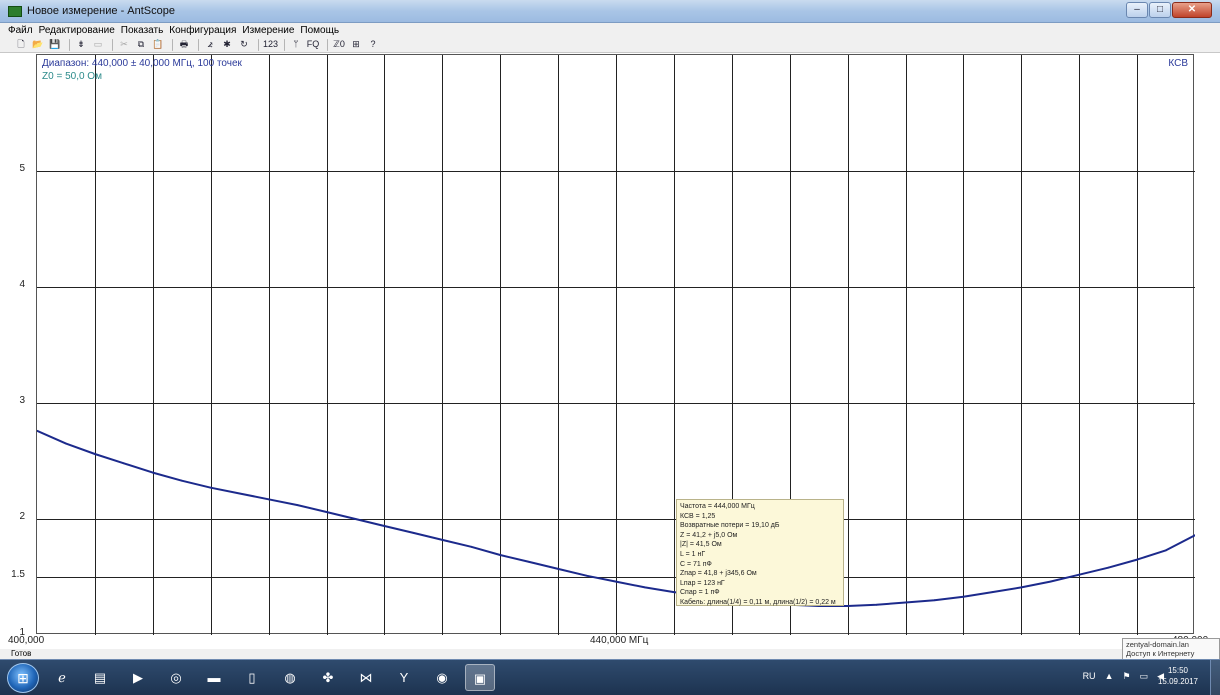 The image size is (1220, 695). Describe the element at coordinates (717, 506) in the screenshot. I see `tooltip-line: Частота = 444,000 МГц` at that location.